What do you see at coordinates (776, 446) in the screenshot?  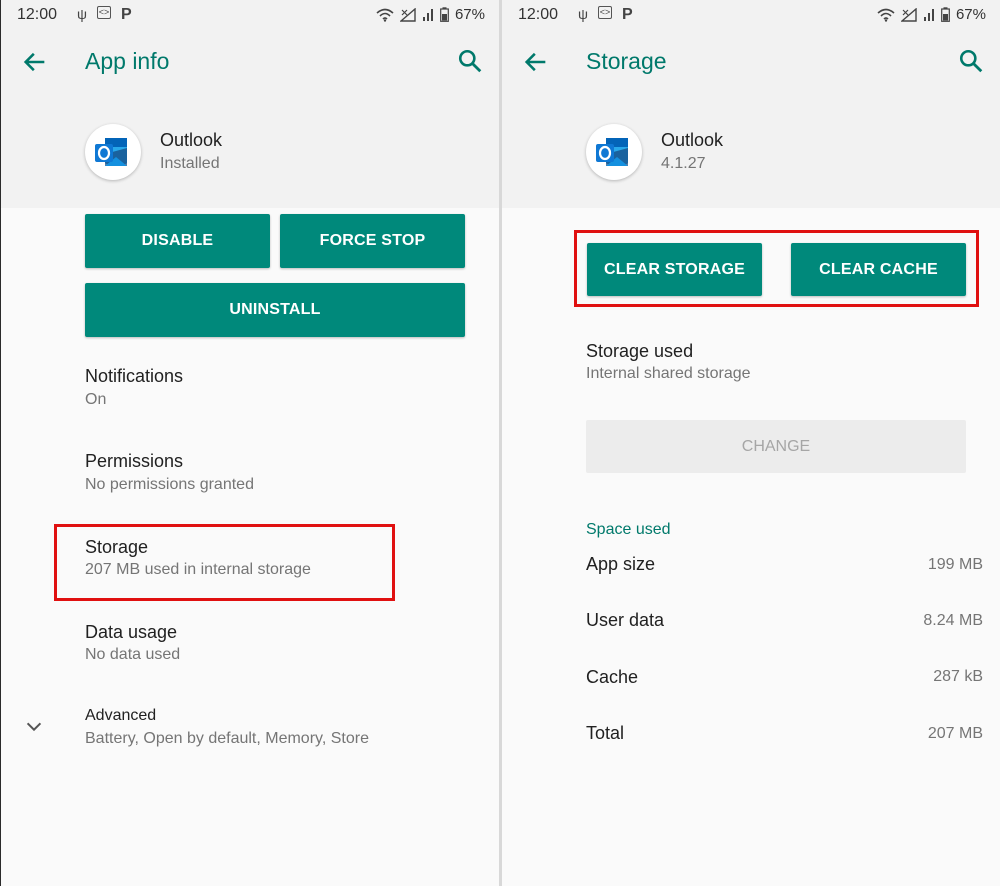 I see `change-button: CHANGE` at bounding box center [776, 446].